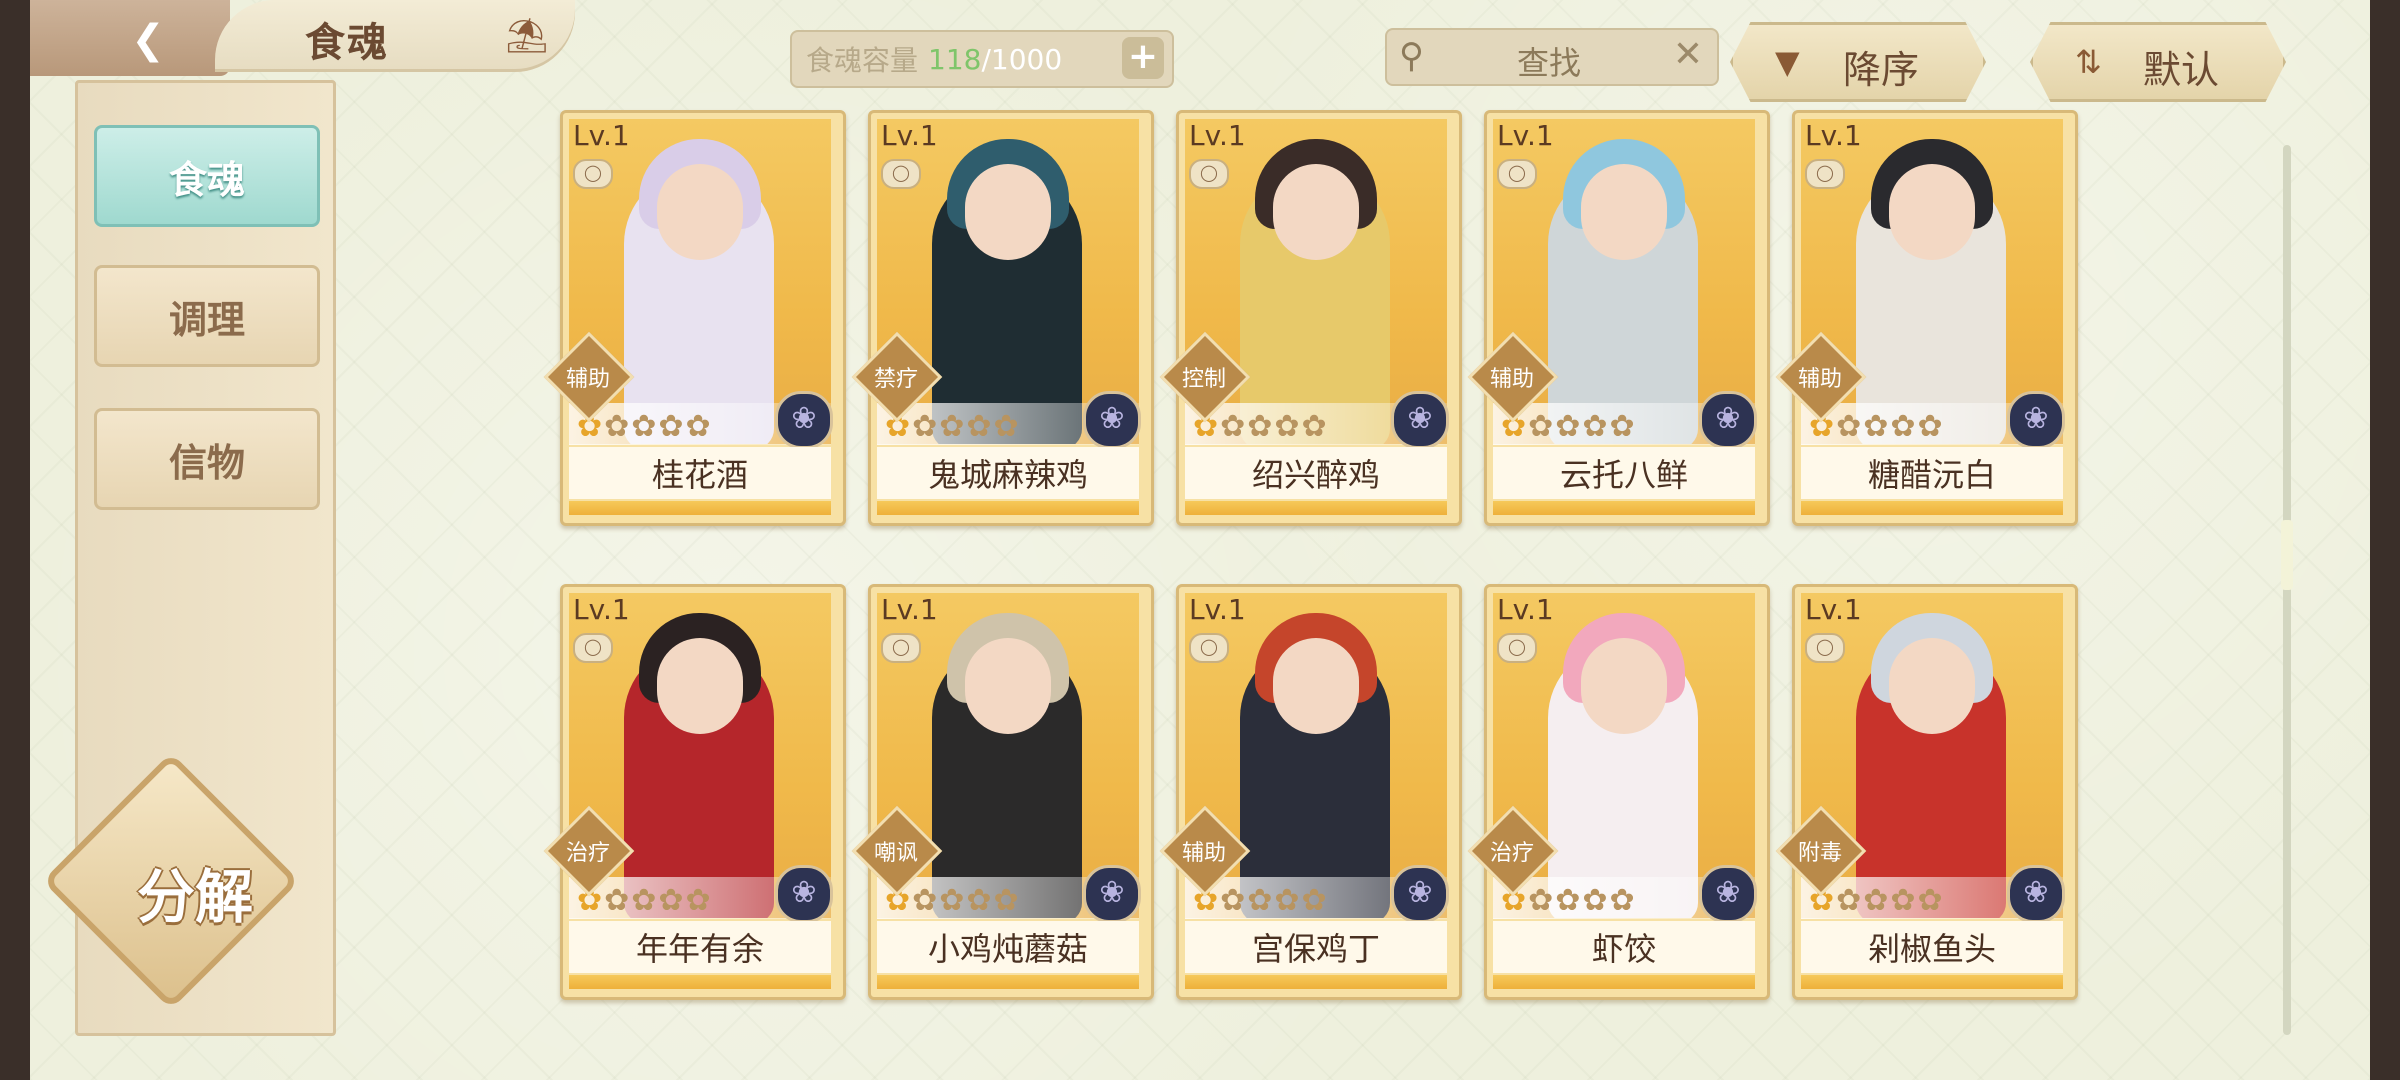 This screenshot has height=1080, width=2400. I want to click on capacity-display: 食魂容量 118 /1000 +, so click(982, 59).